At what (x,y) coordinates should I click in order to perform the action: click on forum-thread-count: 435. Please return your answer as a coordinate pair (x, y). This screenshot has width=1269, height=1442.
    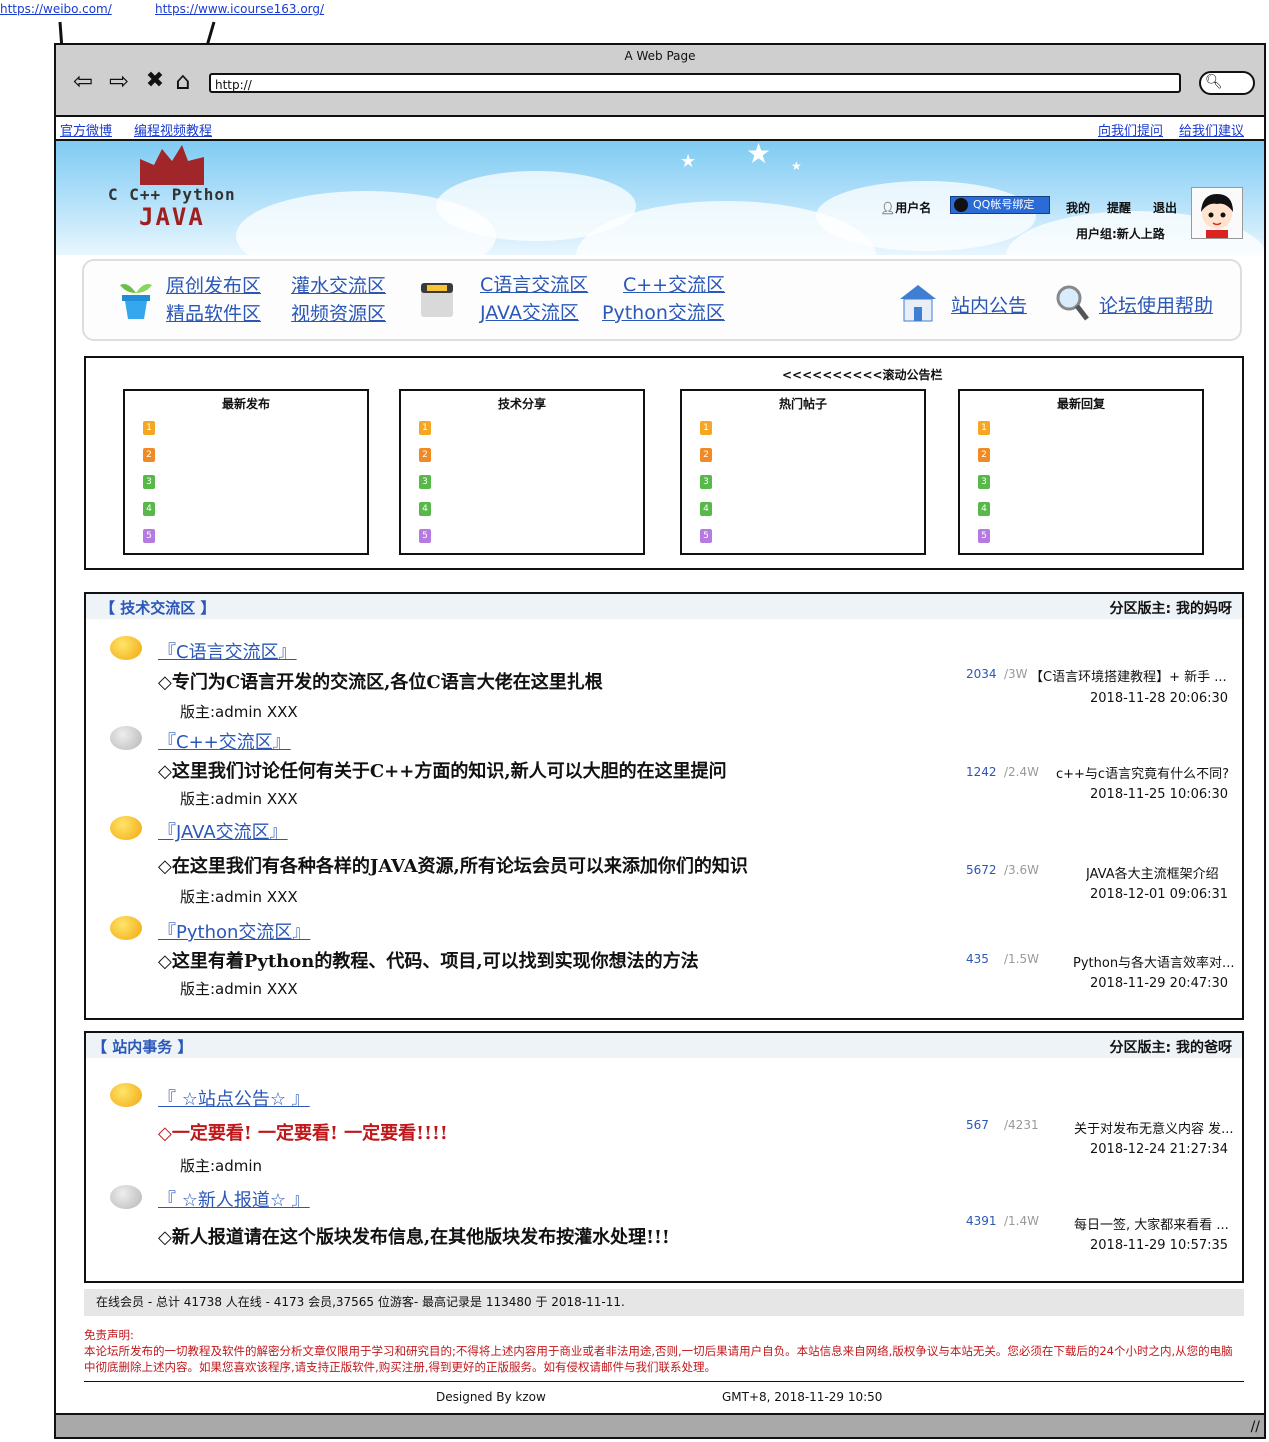
    Looking at the image, I should click on (977, 959).